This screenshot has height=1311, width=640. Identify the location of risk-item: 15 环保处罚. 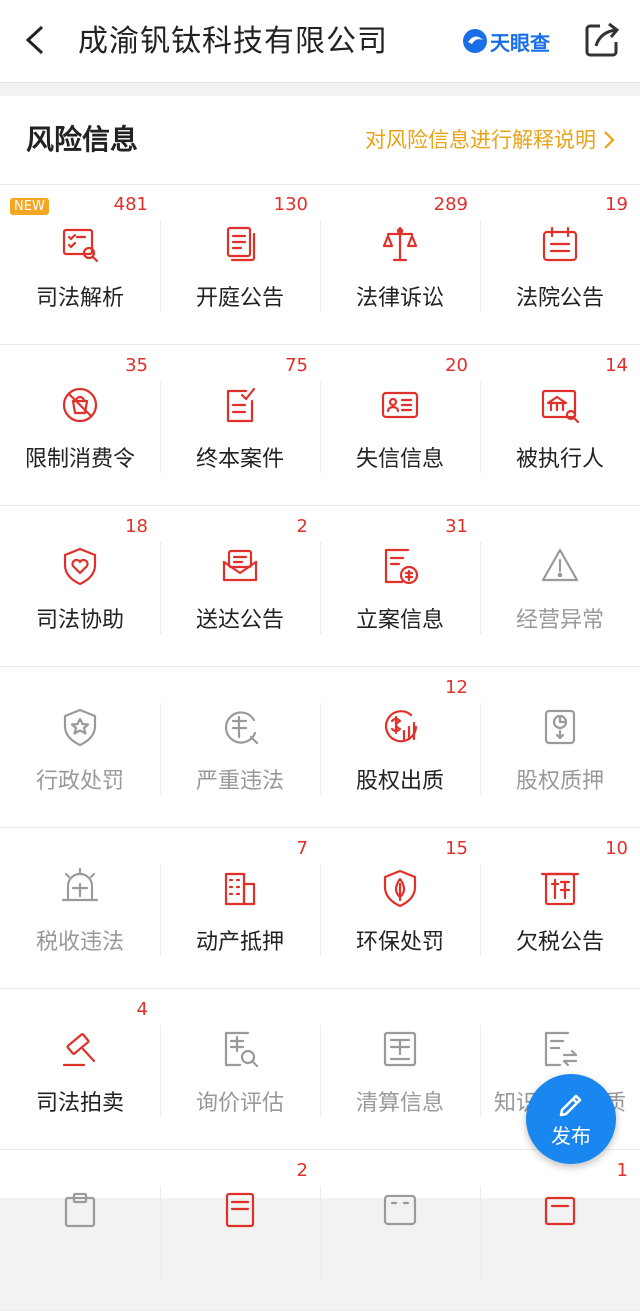
(400, 908).